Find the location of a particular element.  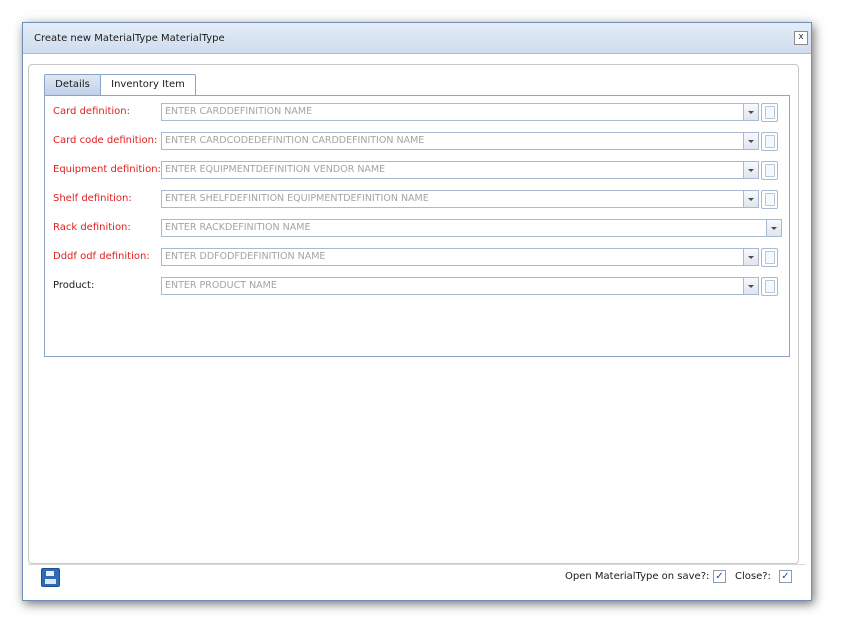

dialog-titlebar: Create new MaterialType MaterialType x is located at coordinates (417, 38).